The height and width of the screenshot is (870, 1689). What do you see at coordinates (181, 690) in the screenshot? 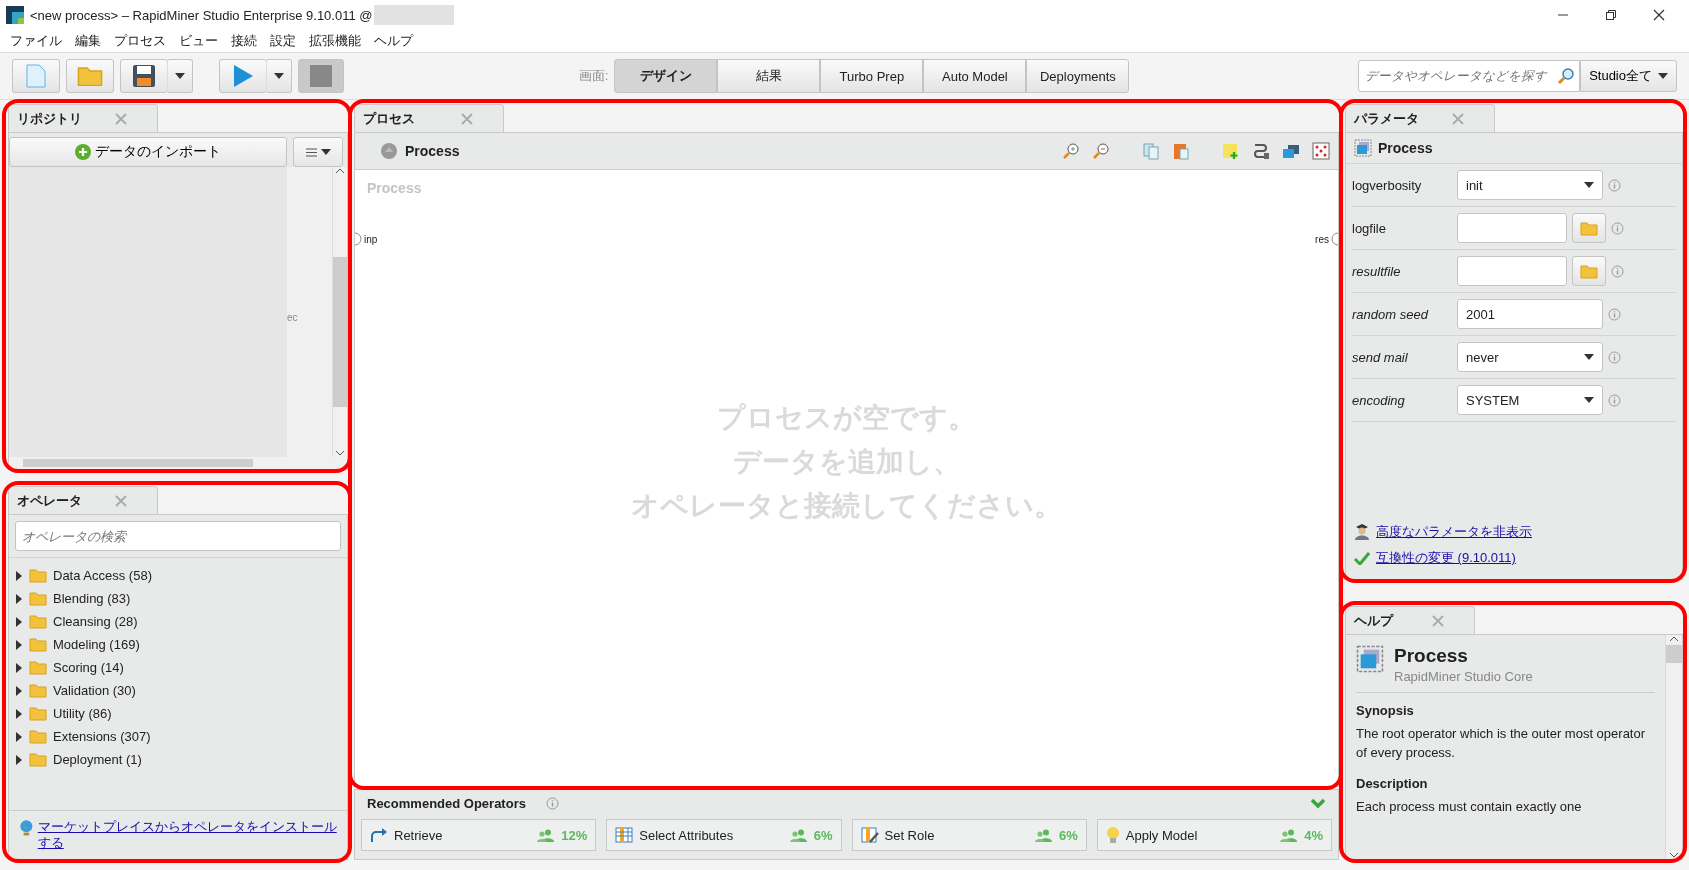
I see `operator-group: Validation (30)` at bounding box center [181, 690].